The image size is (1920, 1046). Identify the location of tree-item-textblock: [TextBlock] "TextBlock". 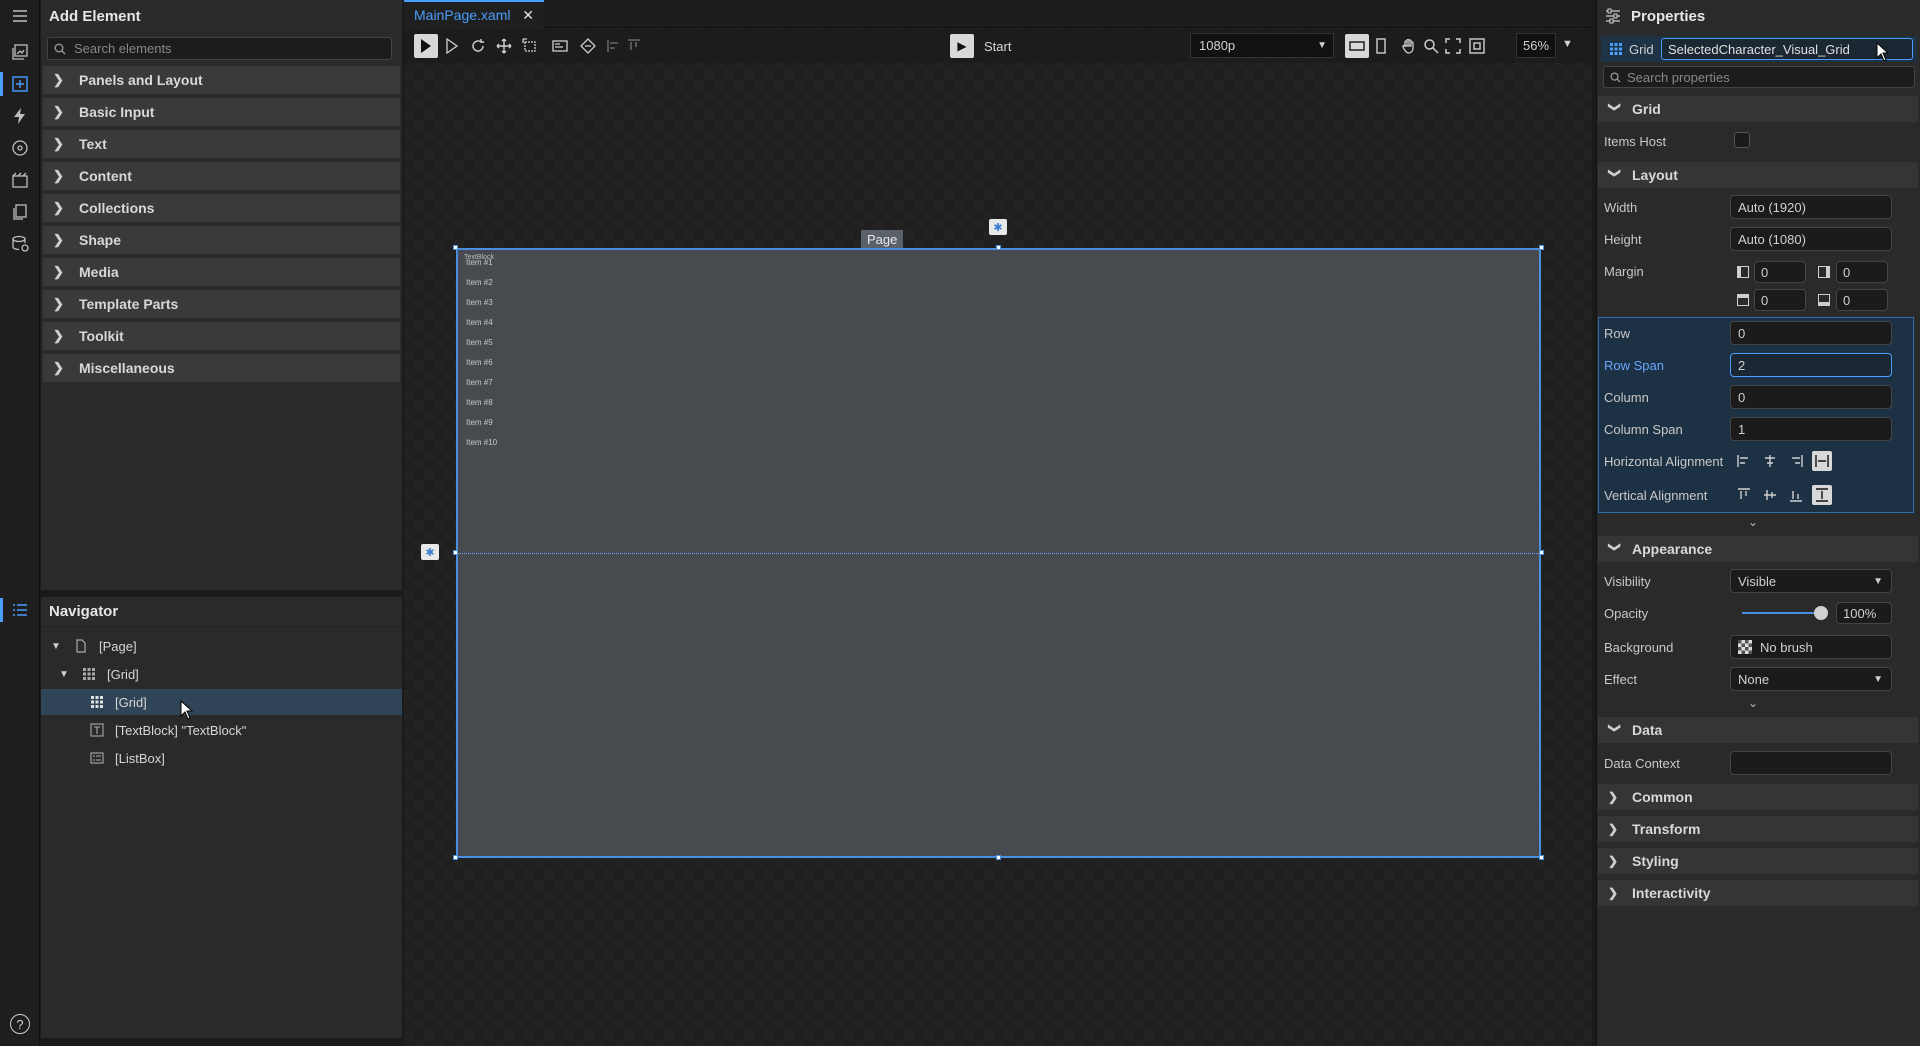
(221, 730).